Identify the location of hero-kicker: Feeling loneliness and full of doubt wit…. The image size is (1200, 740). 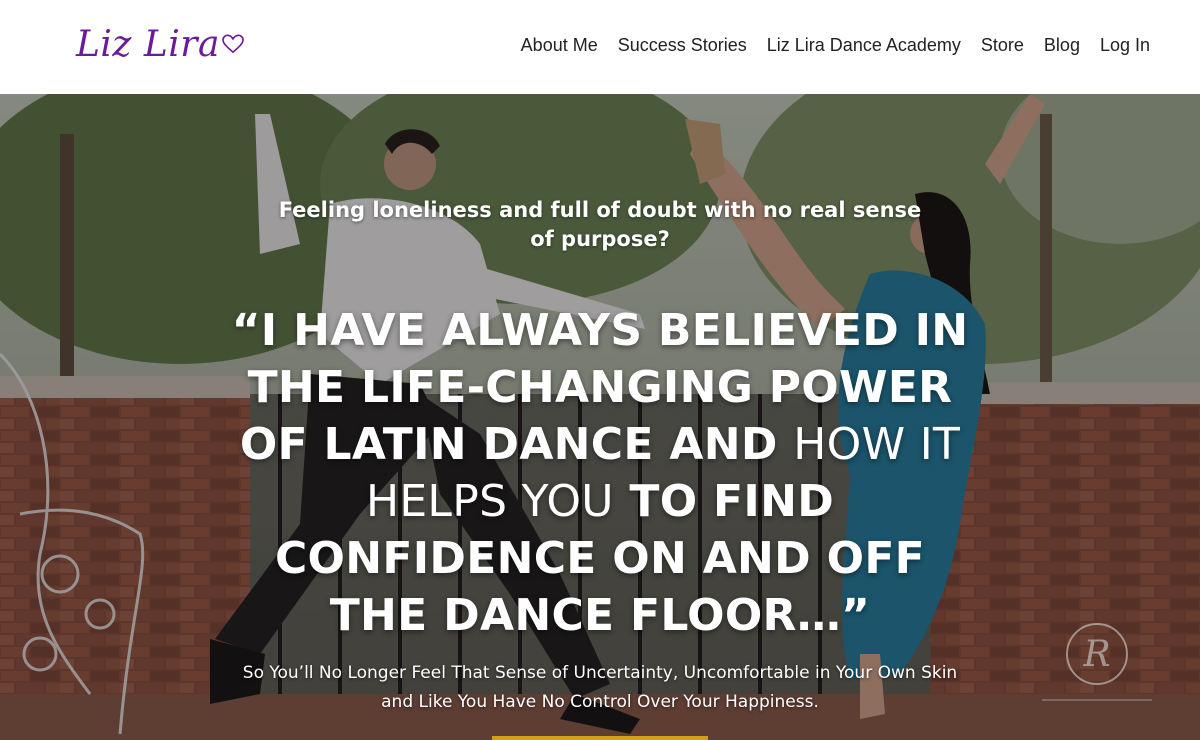
(600, 224).